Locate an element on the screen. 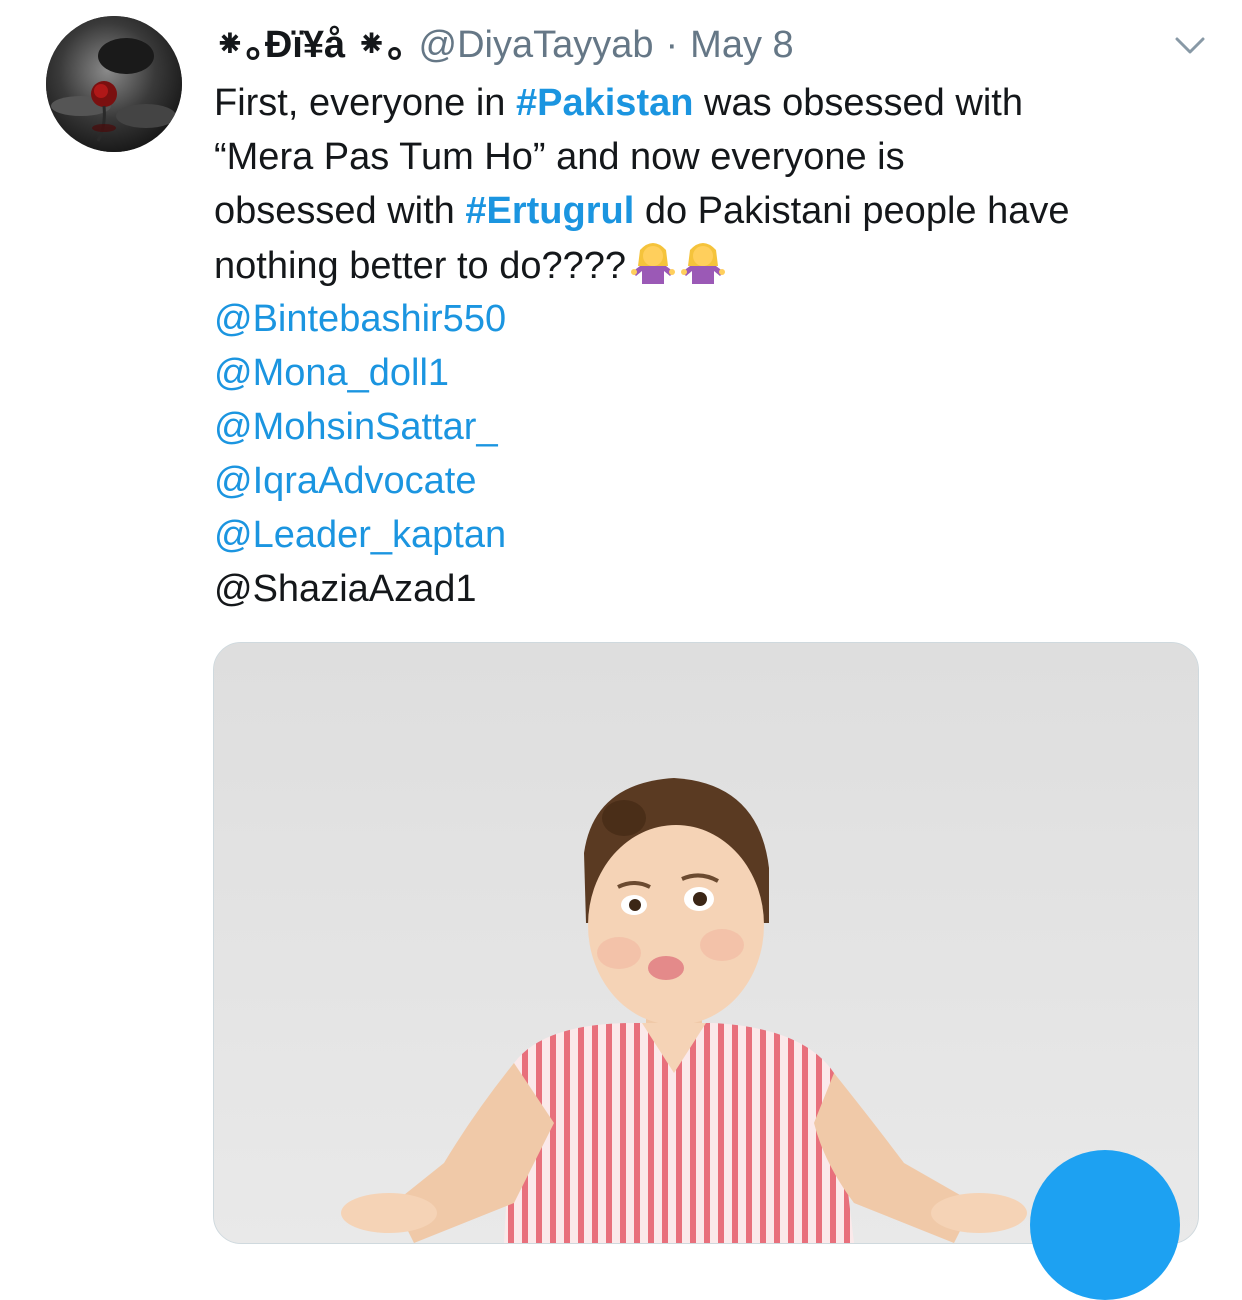 The width and height of the screenshot is (1242, 1300). mention-text: @ShaziaAzad1 is located at coordinates (345, 589).